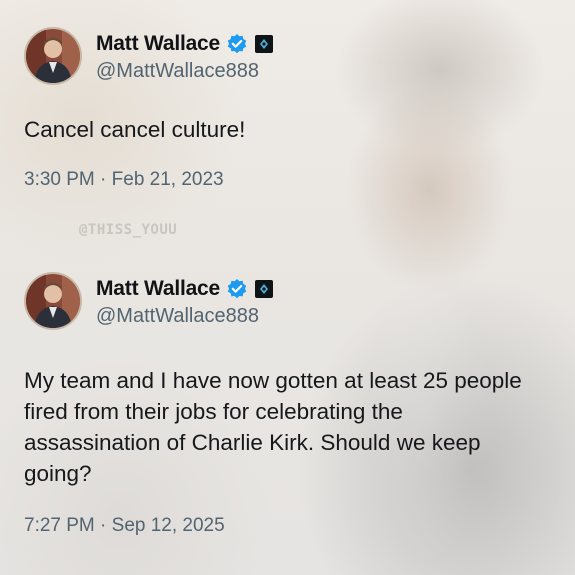 The image size is (575, 575). Describe the element at coordinates (289, 180) in the screenshot. I see `tweet-timestamp: 3:30 PM · Feb 21, 2023` at that location.